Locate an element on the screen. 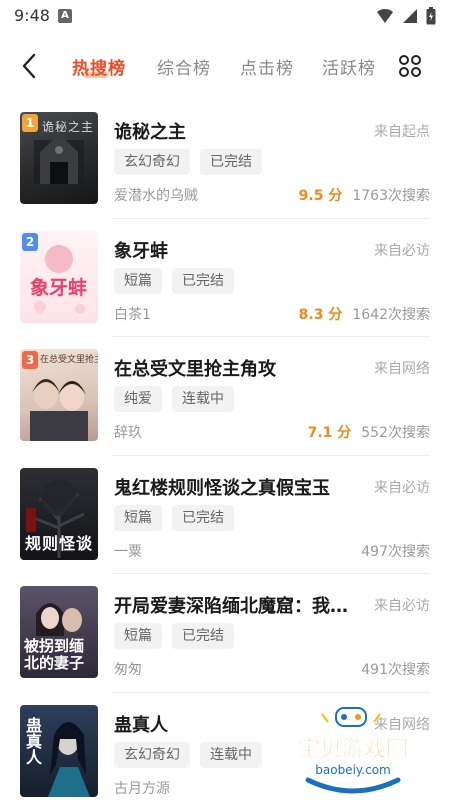 The image size is (450, 800). book-author: 古月方源 is located at coordinates (142, 788).